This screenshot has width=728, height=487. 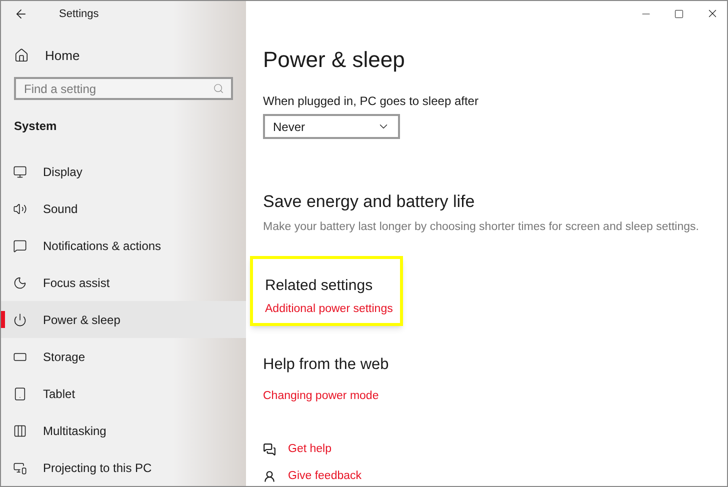 I want to click on person-icon, so click(x=269, y=476).